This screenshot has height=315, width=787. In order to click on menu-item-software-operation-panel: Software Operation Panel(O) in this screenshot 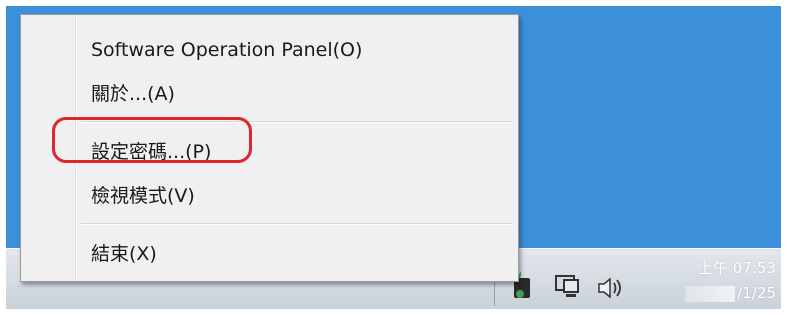, I will do `click(269, 50)`.